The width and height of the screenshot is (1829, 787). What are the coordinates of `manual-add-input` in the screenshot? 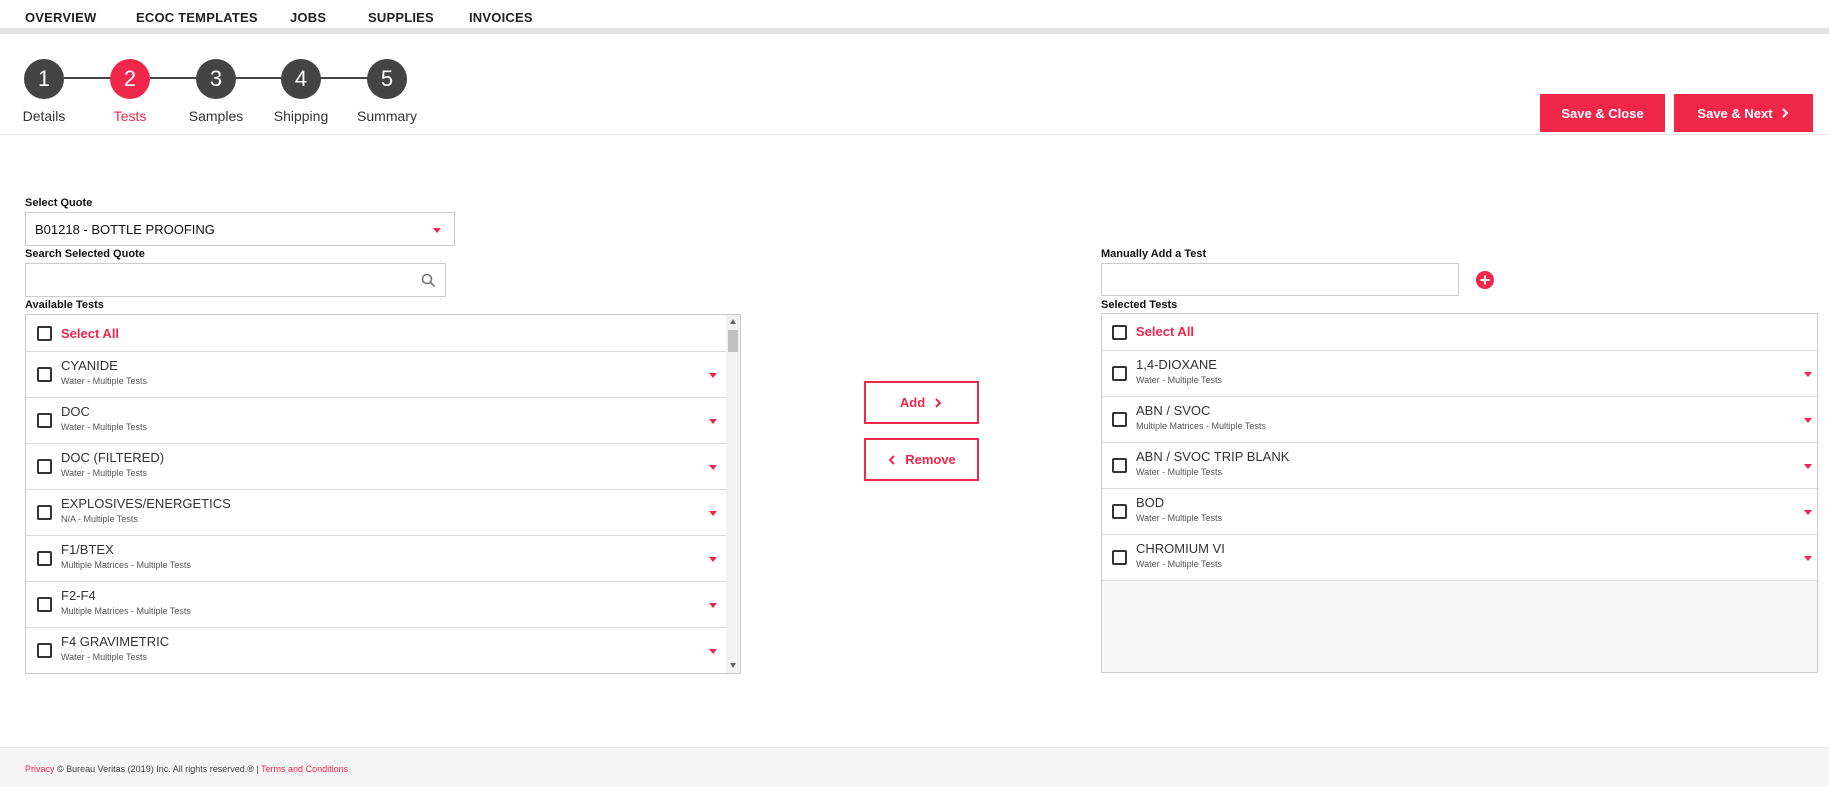 It's located at (1280, 279).